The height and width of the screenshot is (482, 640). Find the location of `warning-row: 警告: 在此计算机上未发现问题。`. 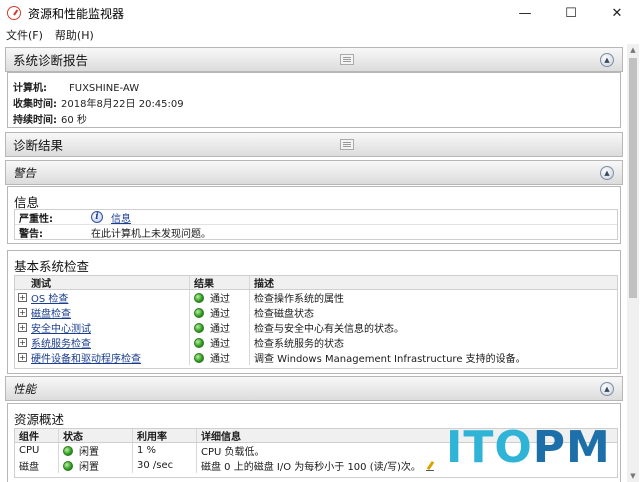

warning-row: 警告: 在此计算机上未发现问题。 is located at coordinates (115, 234).